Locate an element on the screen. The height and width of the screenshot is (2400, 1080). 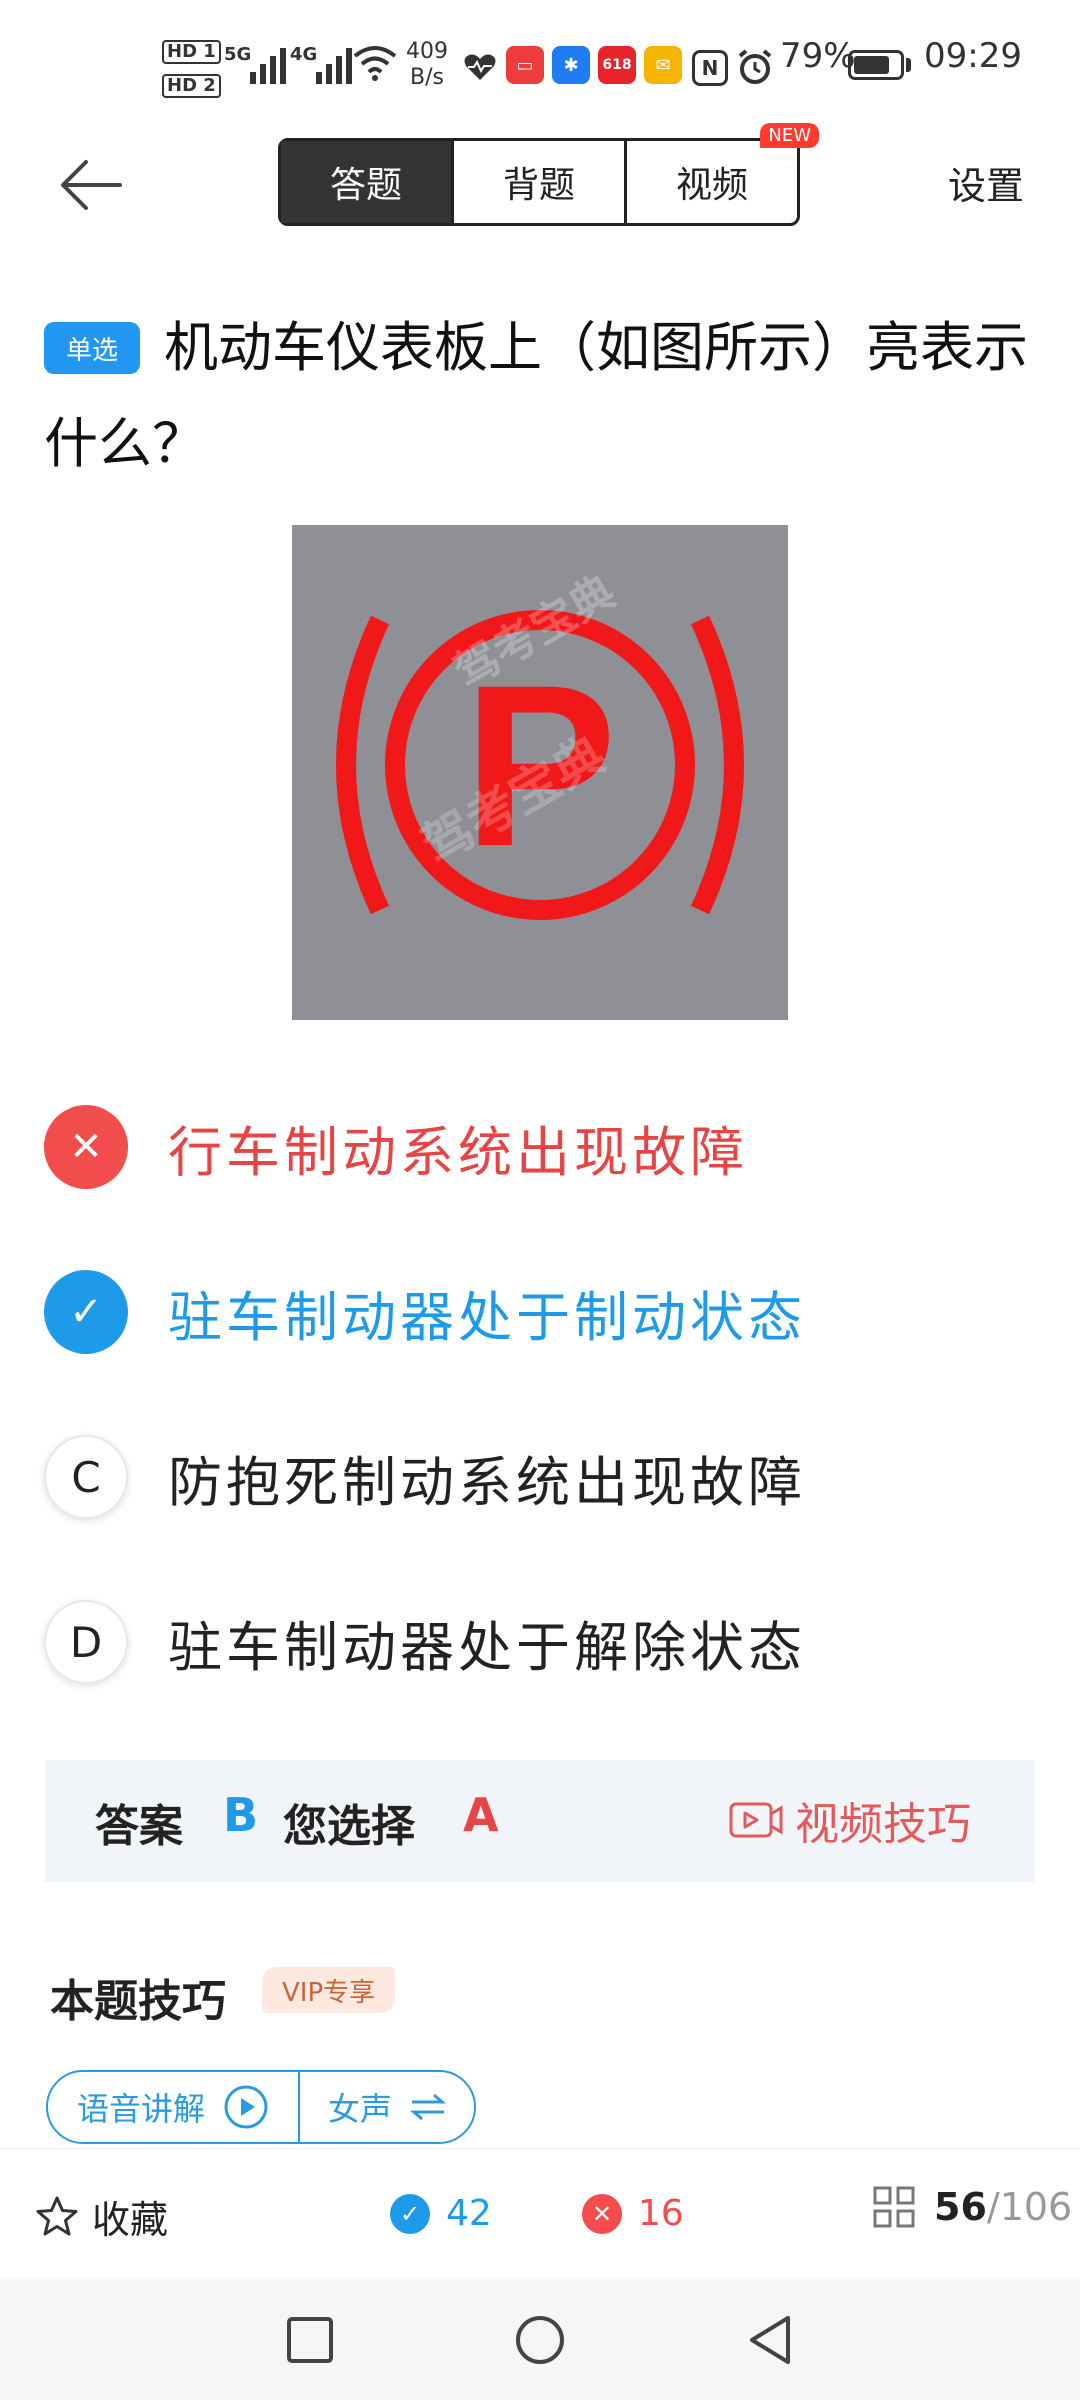
single-choice-badge: 单选 is located at coordinates (92, 348).